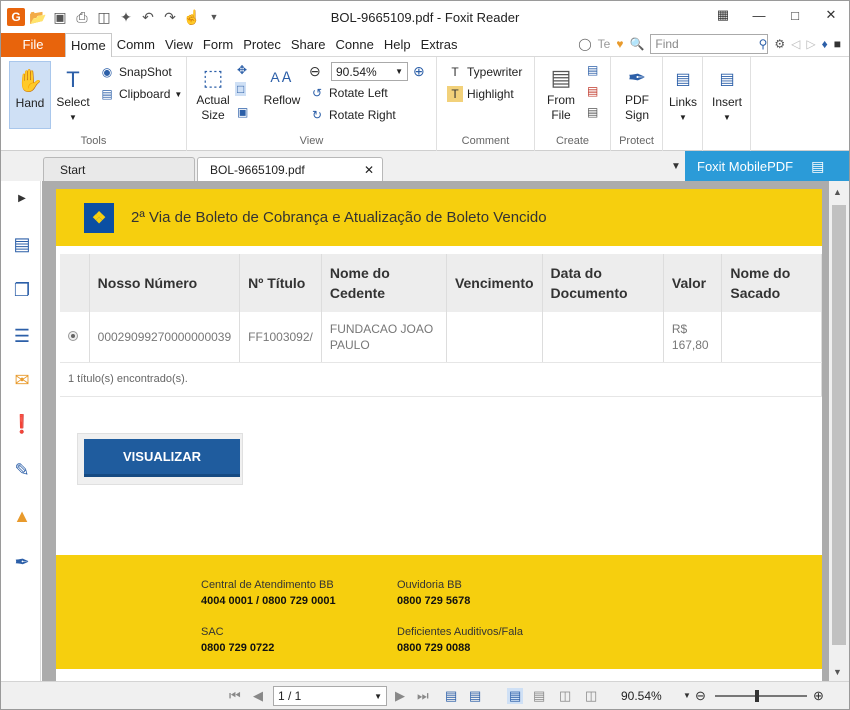 The image size is (850, 710). Describe the element at coordinates (837, 192) in the screenshot. I see `scroll-up-icon: ▲` at that location.